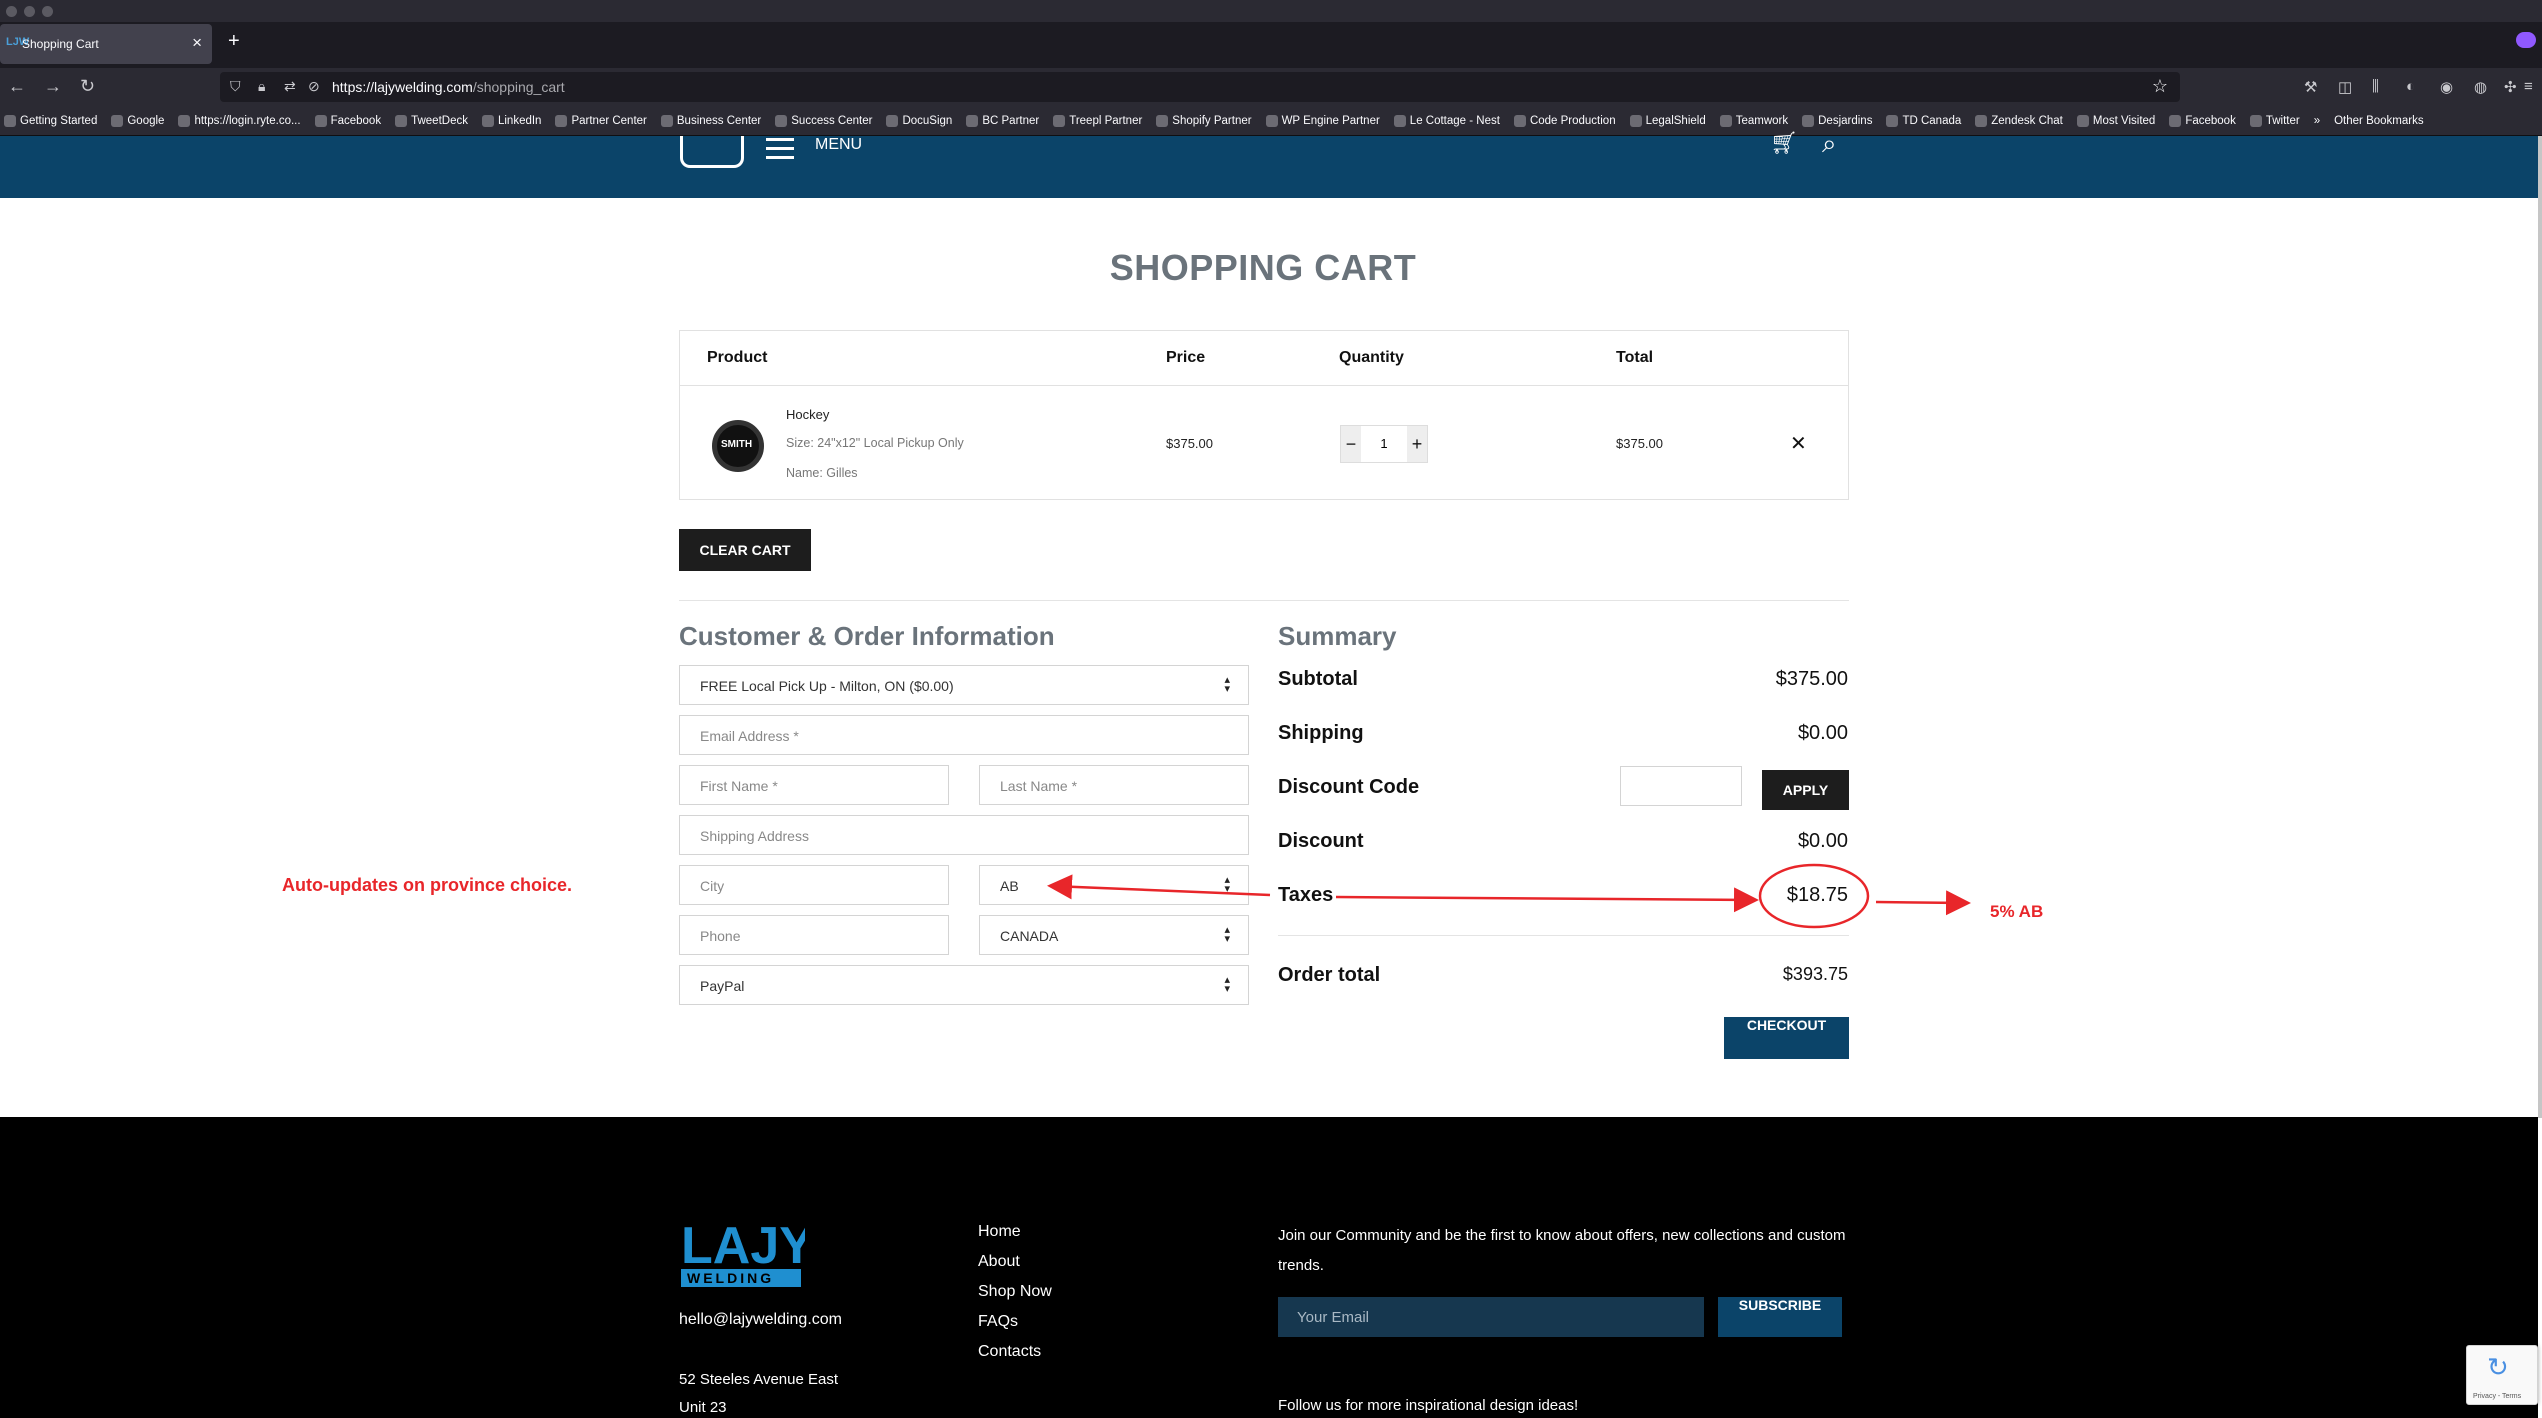 This screenshot has height=1418, width=2542. What do you see at coordinates (1491, 1317) in the screenshot?
I see `newsletter-email-input: Your Email` at bounding box center [1491, 1317].